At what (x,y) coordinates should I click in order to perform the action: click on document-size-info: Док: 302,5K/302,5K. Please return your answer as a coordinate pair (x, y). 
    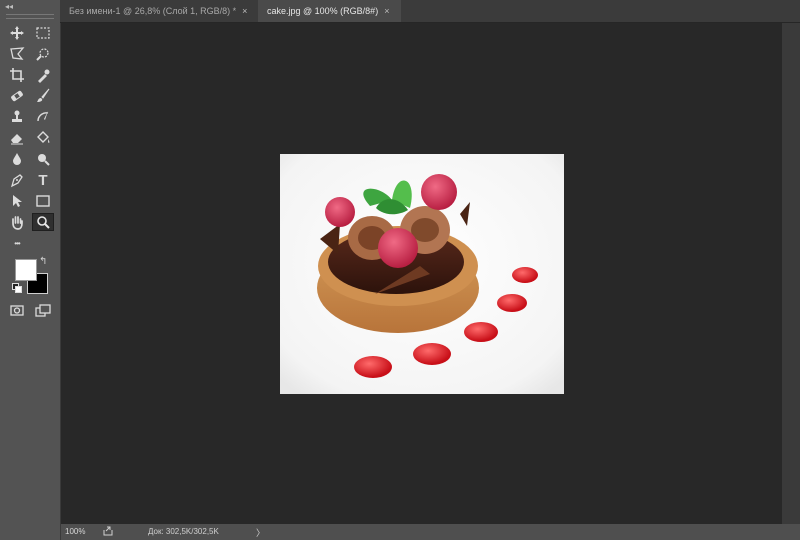
    Looking at the image, I should click on (183, 531).